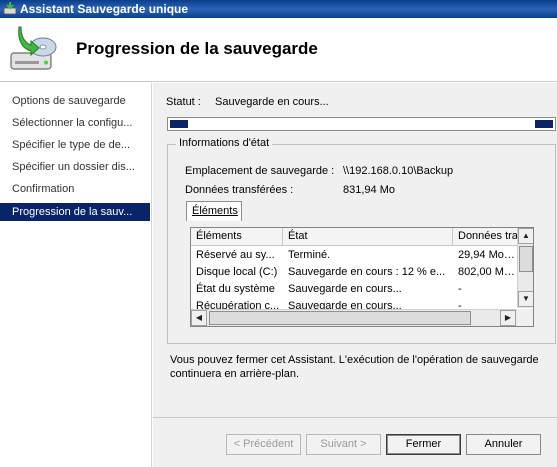  I want to click on backup-disk-icon, so click(33, 48).